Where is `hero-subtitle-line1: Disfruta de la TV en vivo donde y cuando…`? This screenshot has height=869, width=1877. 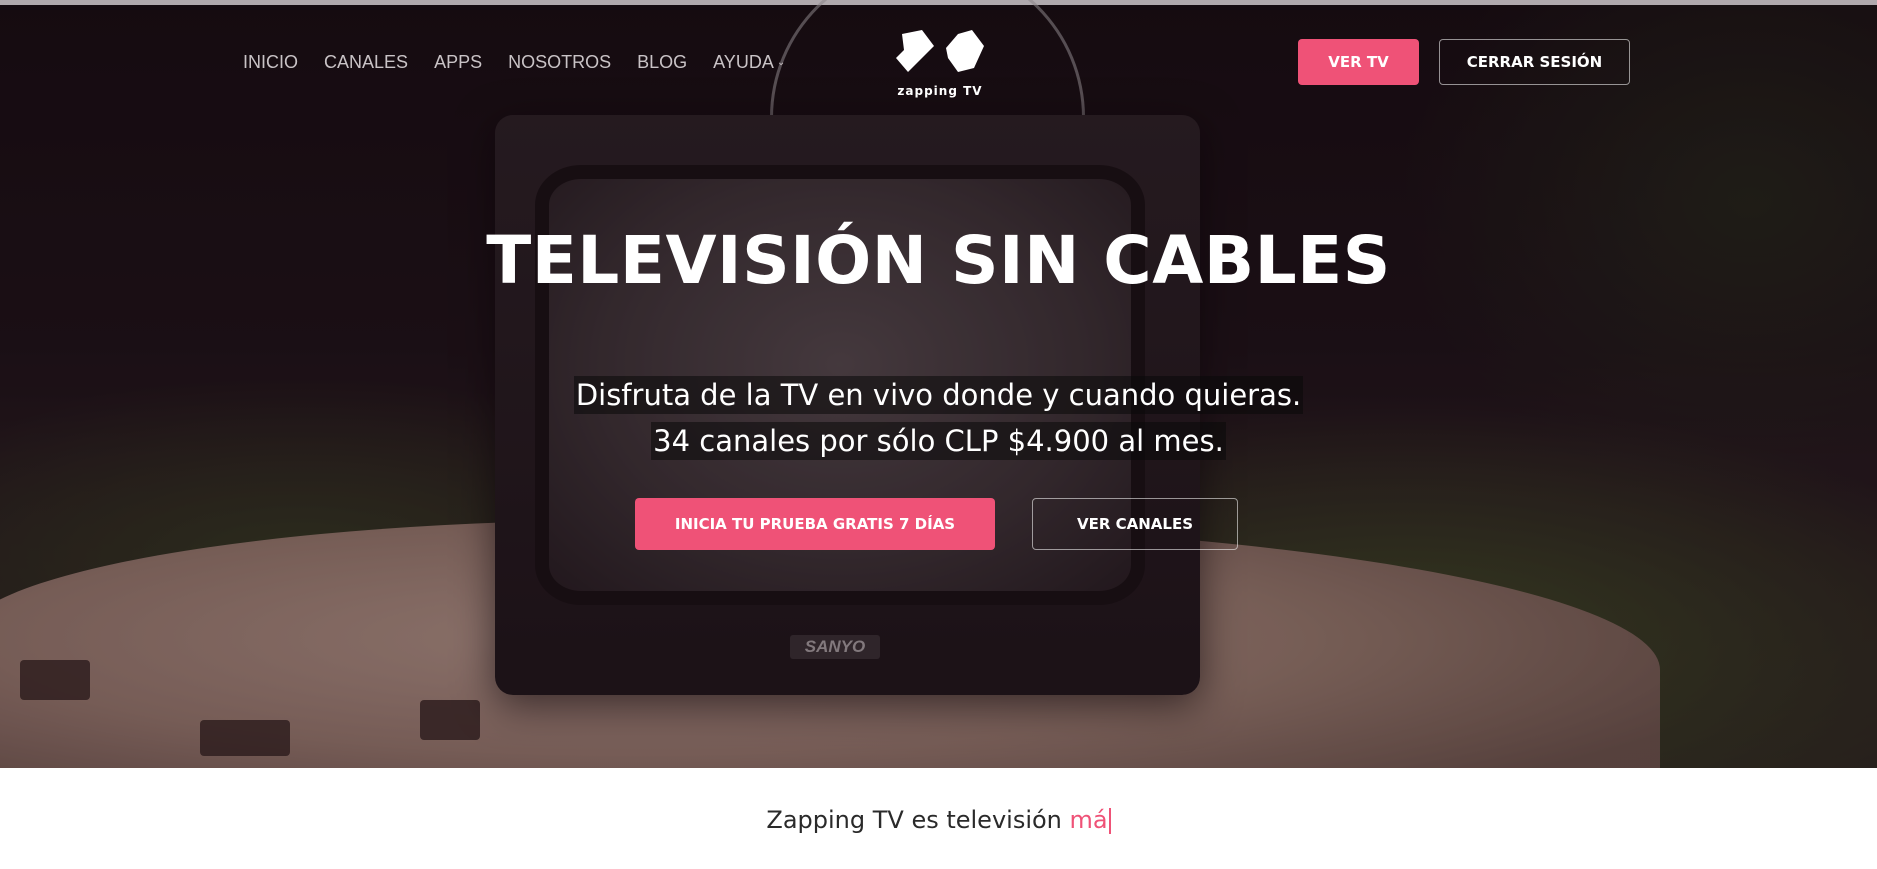 hero-subtitle-line1: Disfruta de la TV en vivo donde y cuando… is located at coordinates (938, 395).